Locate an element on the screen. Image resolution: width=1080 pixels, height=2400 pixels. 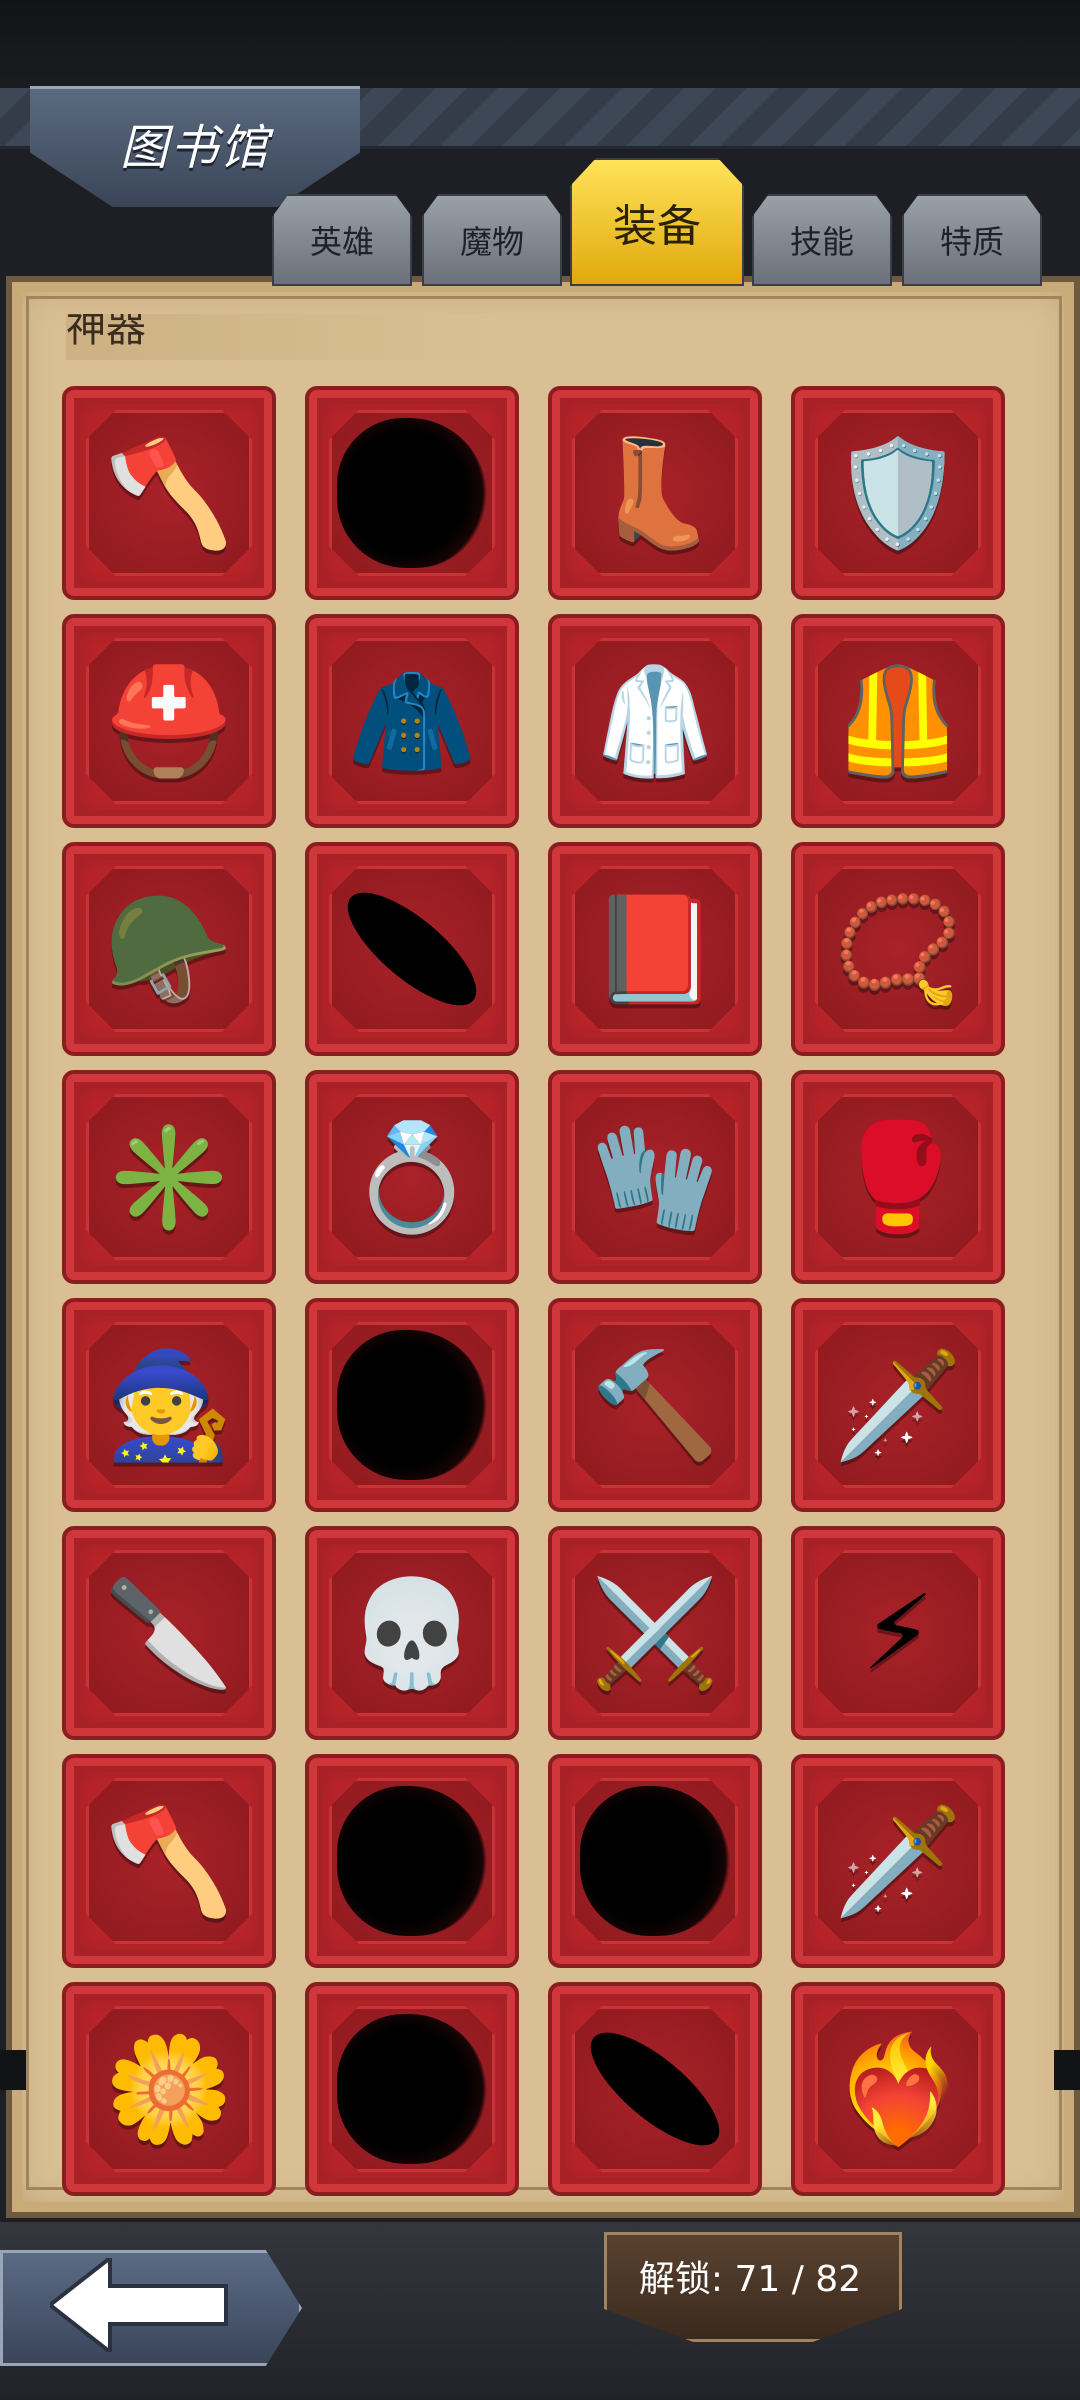
flaming-heart-icon: ❤️‍🔥 is located at coordinates (898, 2089).